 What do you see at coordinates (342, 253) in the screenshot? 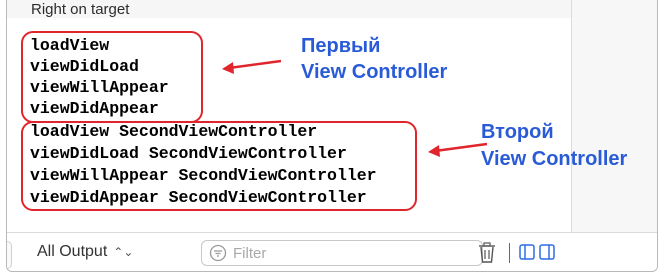
I see `filter-input: Filter` at bounding box center [342, 253].